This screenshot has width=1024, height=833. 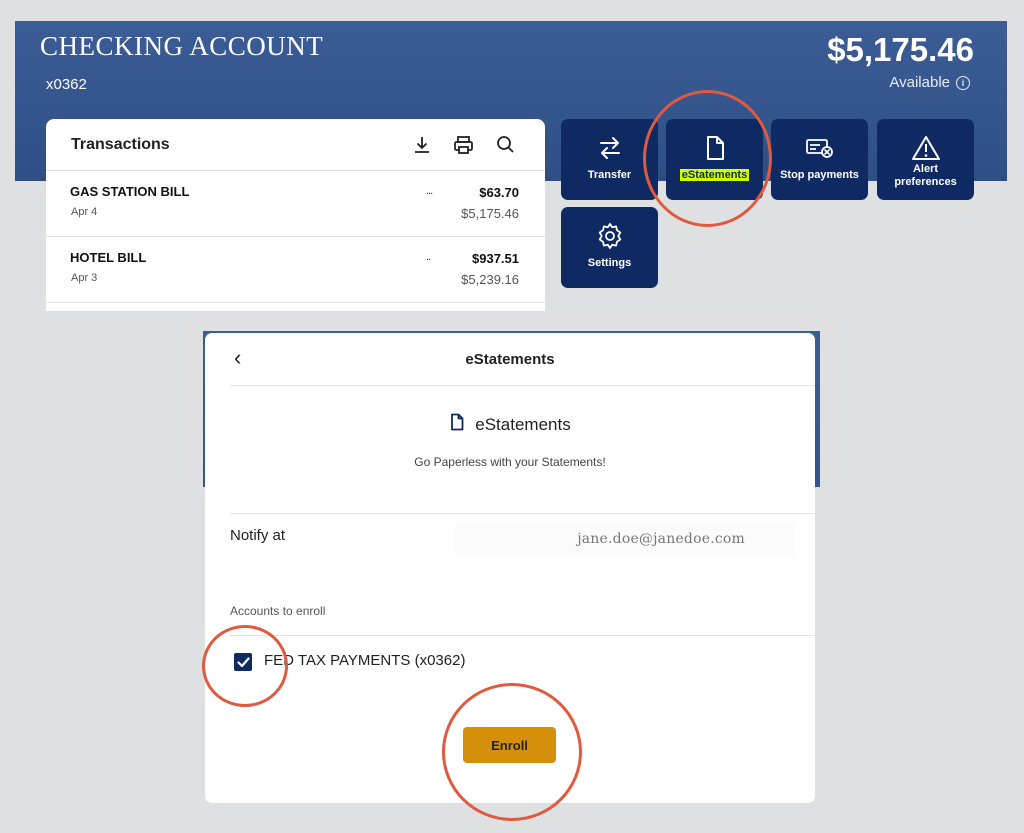 I want to click on transaction-name: GAS STATION BILL, so click(x=130, y=191).